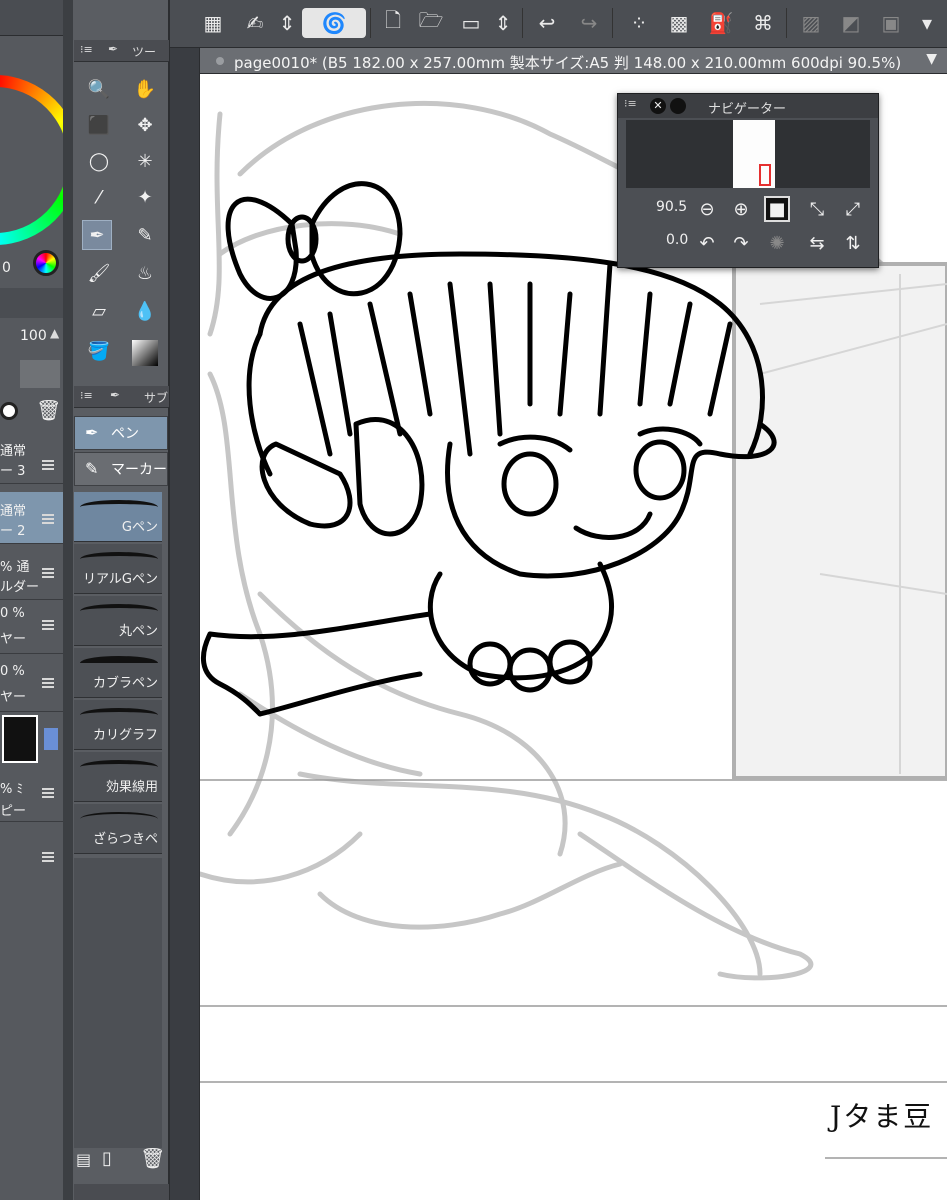  What do you see at coordinates (118, 725) in the screenshot?
I see `brush-item: カリグラフ` at bounding box center [118, 725].